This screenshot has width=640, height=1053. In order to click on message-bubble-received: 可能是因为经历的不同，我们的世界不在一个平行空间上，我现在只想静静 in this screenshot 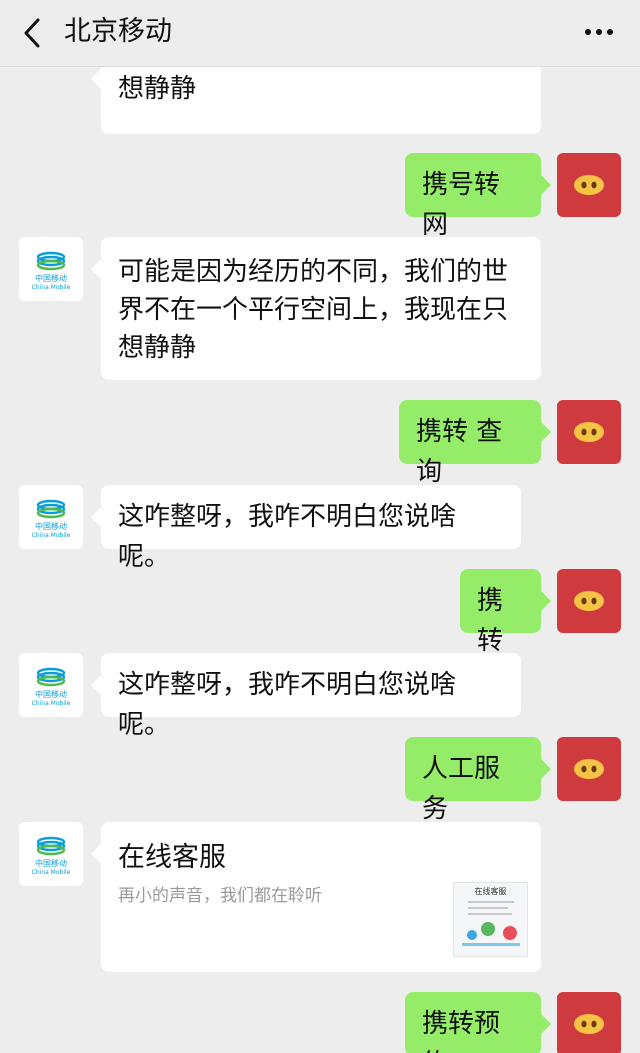, I will do `click(316, 308)`.